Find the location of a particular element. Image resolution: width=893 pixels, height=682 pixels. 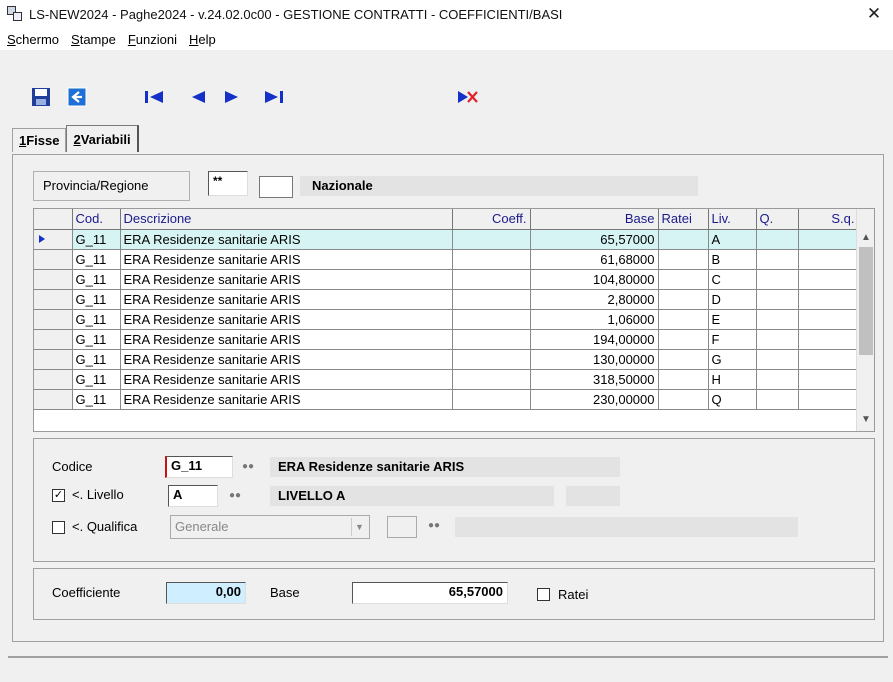

menu-schermo: Schermo is located at coordinates (33, 39).